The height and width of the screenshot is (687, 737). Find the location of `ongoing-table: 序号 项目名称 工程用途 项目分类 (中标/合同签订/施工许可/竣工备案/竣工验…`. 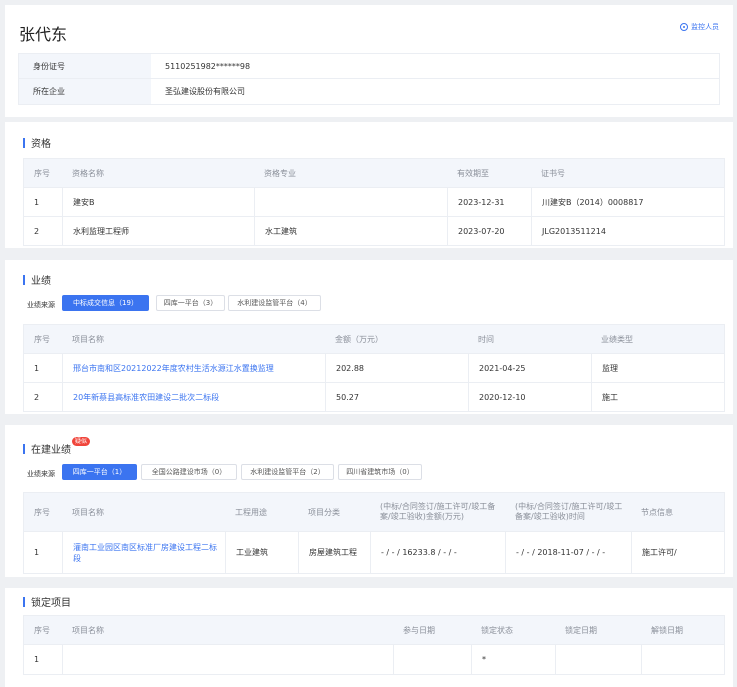

ongoing-table: 序号 项目名称 工程用途 项目分类 (中标/合同签订/施工许可/竣工备案/竣工验… is located at coordinates (374, 533).